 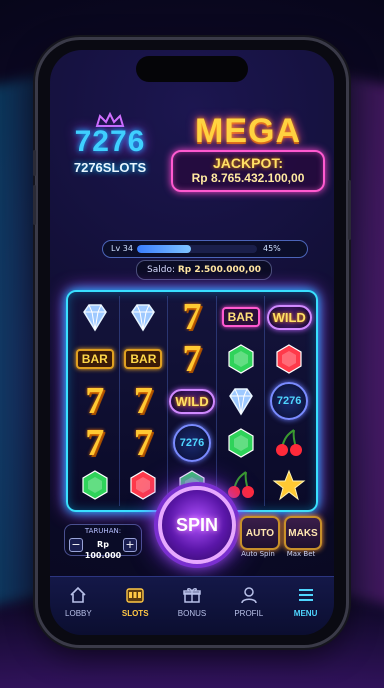 What do you see at coordinates (301, 554) in the screenshot?
I see `max-bet-caption: Max Bet` at bounding box center [301, 554].